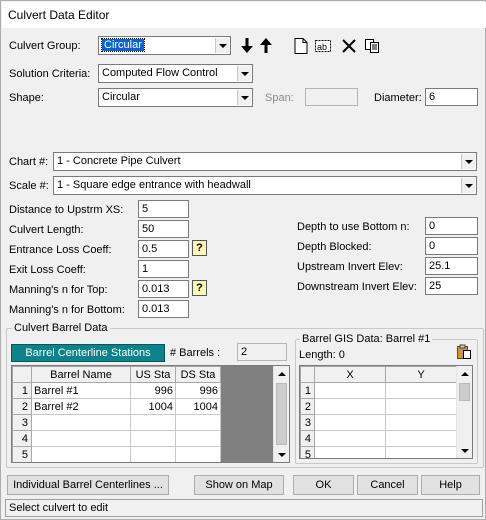  Describe the element at coordinates (451, 226) in the screenshot. I see `depth-bottom-n-field: 0` at that location.